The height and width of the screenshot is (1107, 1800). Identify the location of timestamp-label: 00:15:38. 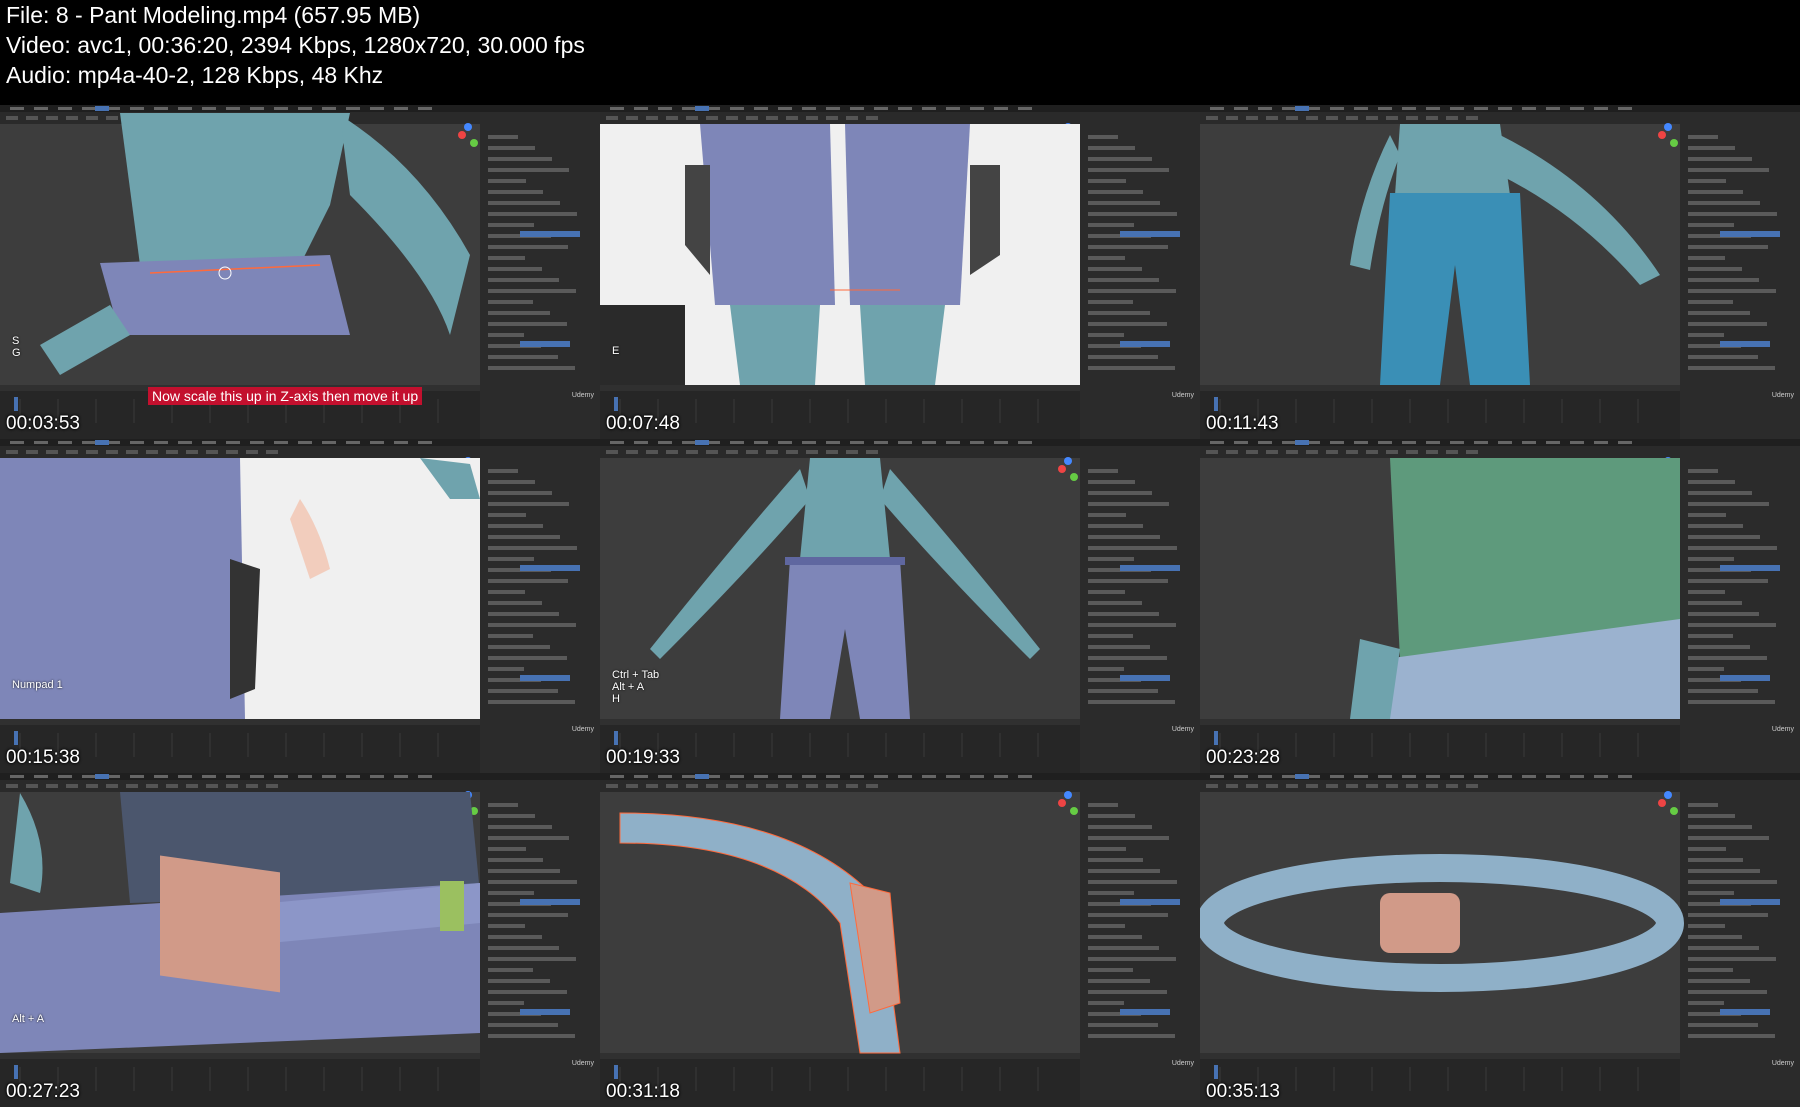
(43, 757).